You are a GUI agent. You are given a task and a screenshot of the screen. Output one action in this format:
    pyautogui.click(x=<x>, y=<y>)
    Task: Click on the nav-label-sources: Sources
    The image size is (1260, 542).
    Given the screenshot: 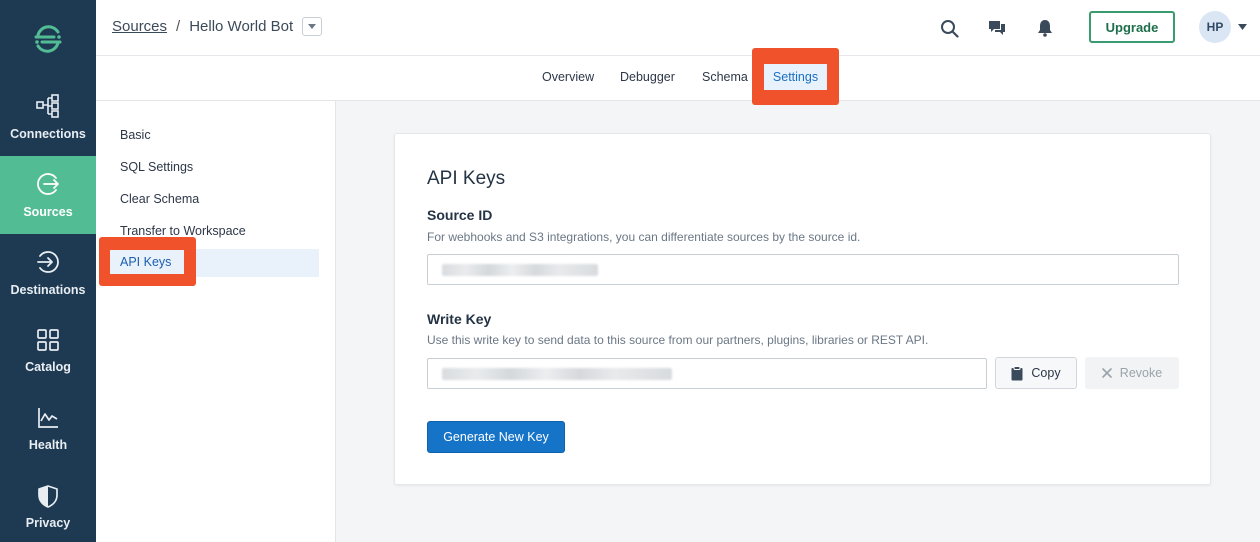 What is the action you would take?
    pyautogui.click(x=48, y=212)
    